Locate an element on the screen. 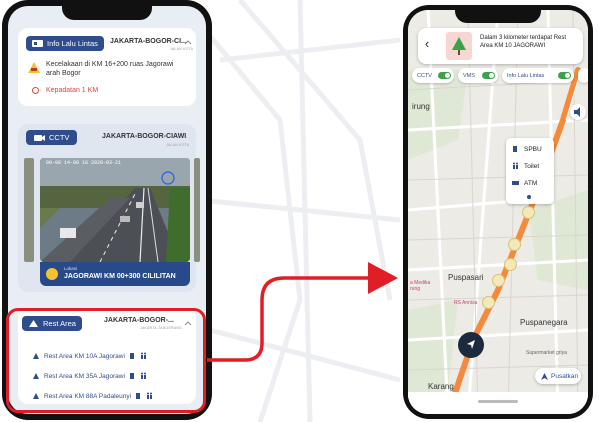 The image size is (599, 422). vms-toggle: VMS is located at coordinates (478, 75).